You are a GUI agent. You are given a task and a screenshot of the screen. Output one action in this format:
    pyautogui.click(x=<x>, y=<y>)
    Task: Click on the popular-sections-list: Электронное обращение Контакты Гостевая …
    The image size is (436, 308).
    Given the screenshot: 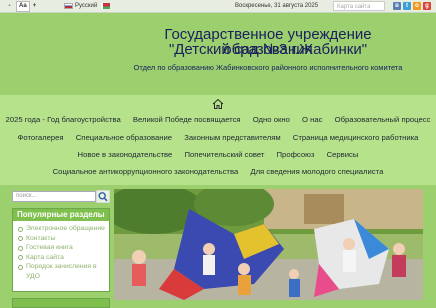 What is the action you would take?
    pyautogui.click(x=61, y=252)
    